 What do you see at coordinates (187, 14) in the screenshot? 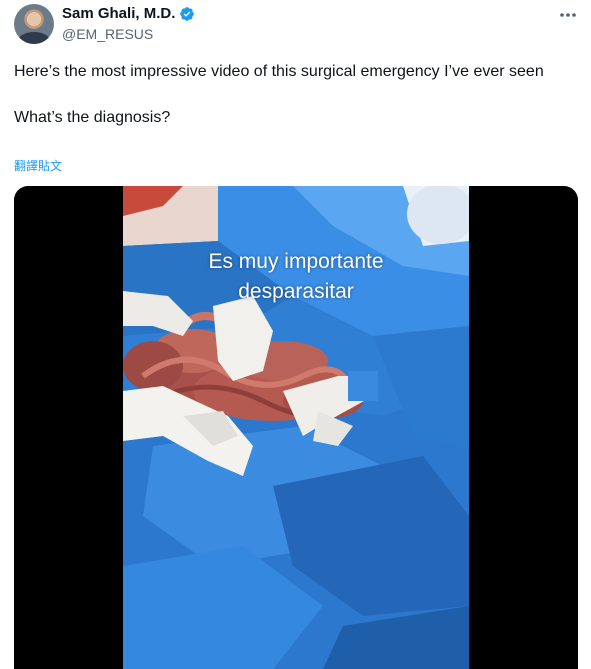
I see `verified-badge-icon` at bounding box center [187, 14].